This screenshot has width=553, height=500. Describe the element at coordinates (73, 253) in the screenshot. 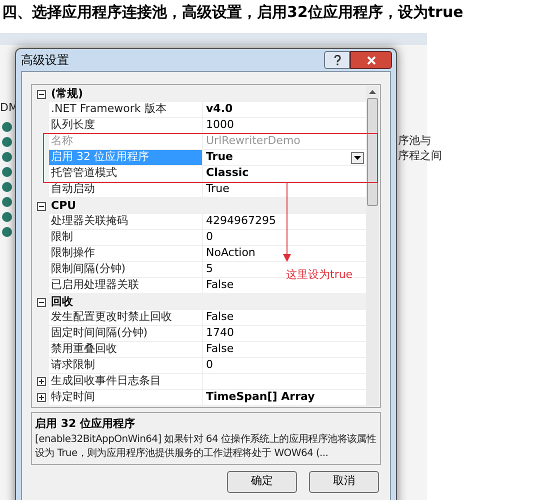

I see `property-name: 限制操作` at that location.